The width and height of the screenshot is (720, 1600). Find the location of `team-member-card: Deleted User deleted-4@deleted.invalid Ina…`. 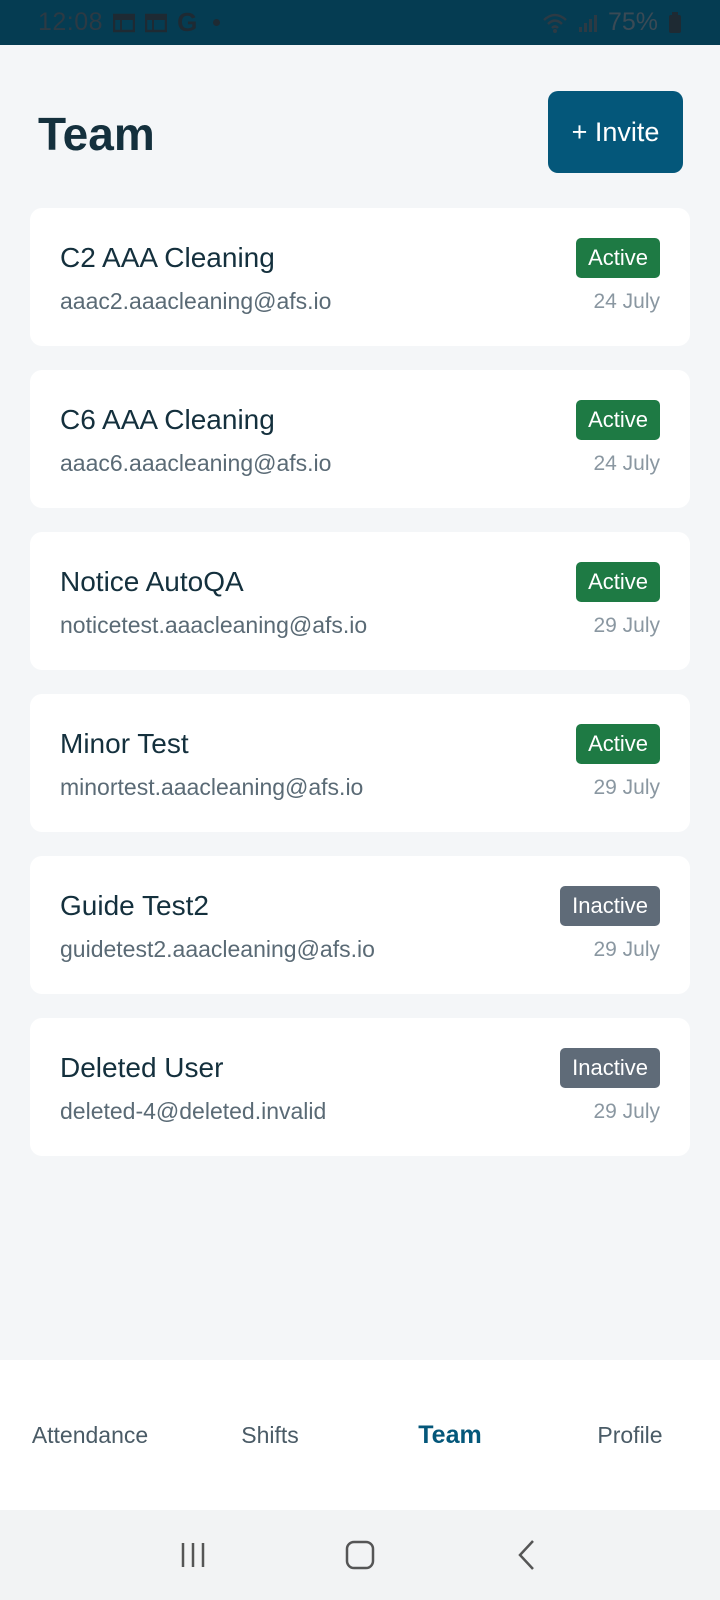

team-member-card: Deleted User deleted-4@deleted.invalid Ina… is located at coordinates (360, 1087).